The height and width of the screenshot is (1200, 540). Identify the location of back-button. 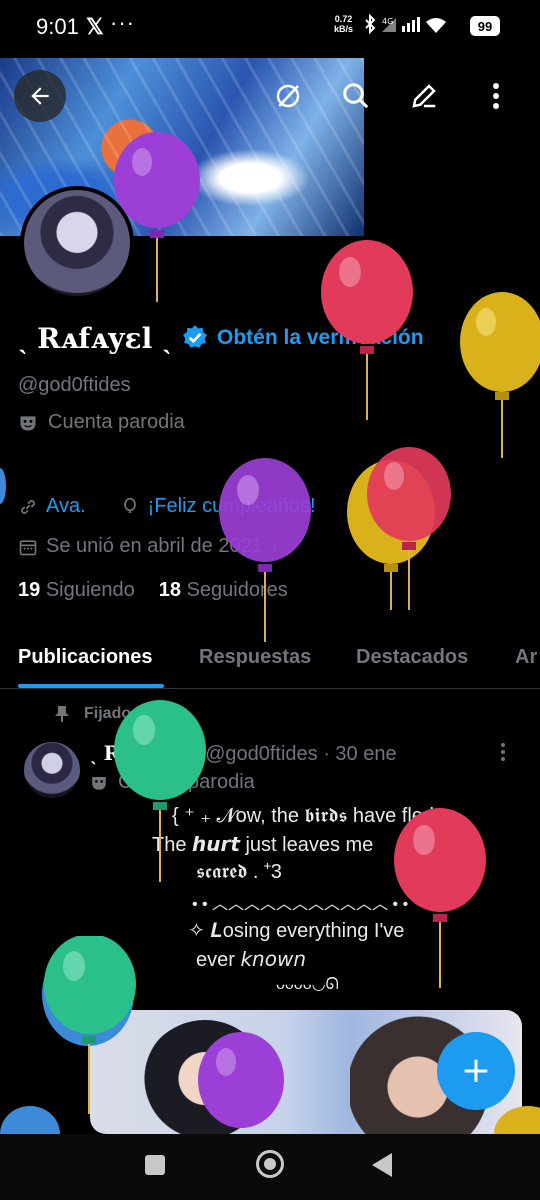
(40, 96).